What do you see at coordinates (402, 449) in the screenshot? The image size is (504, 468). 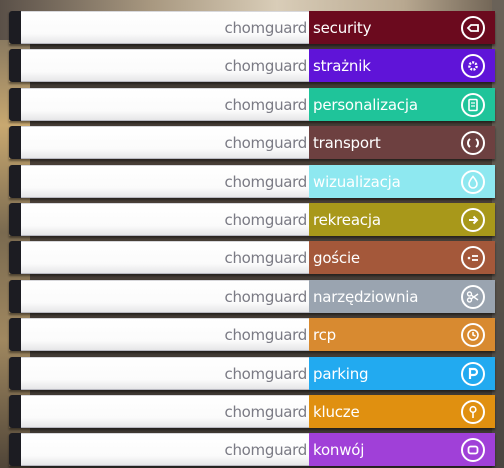 I see `row-module-panel: konwój` at bounding box center [402, 449].